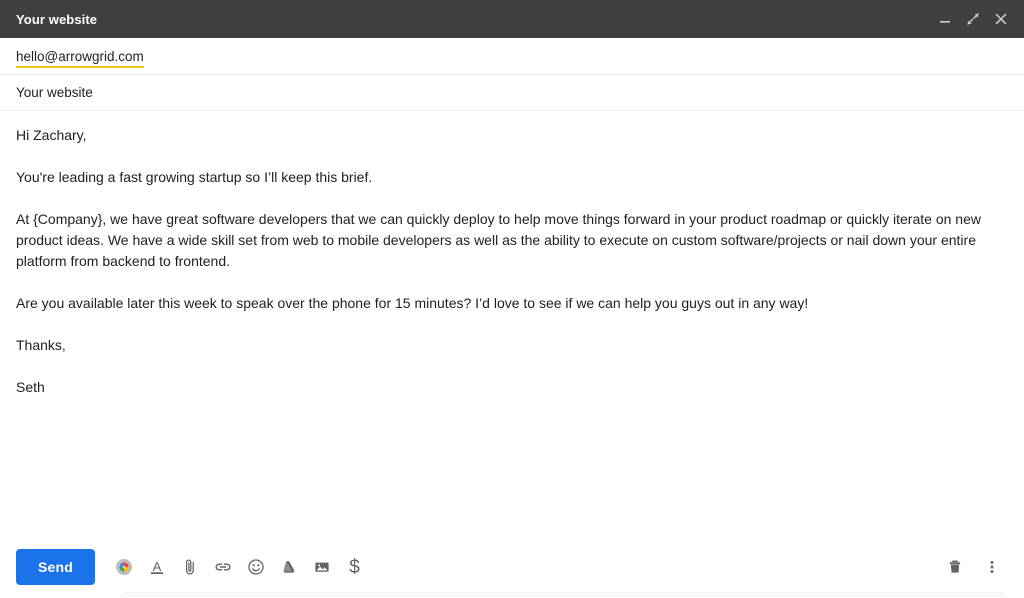 The width and height of the screenshot is (1024, 598). I want to click on compose-toolbar: Send A $, so click(512, 567).